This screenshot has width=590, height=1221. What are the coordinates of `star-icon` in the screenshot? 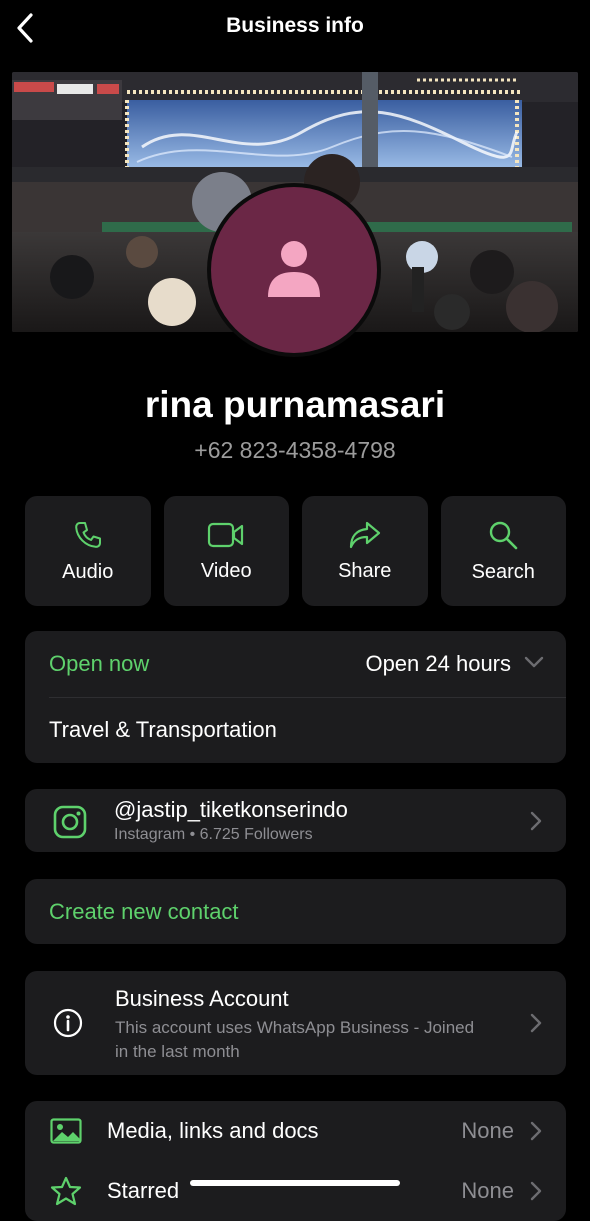 It's located at (66, 1191).